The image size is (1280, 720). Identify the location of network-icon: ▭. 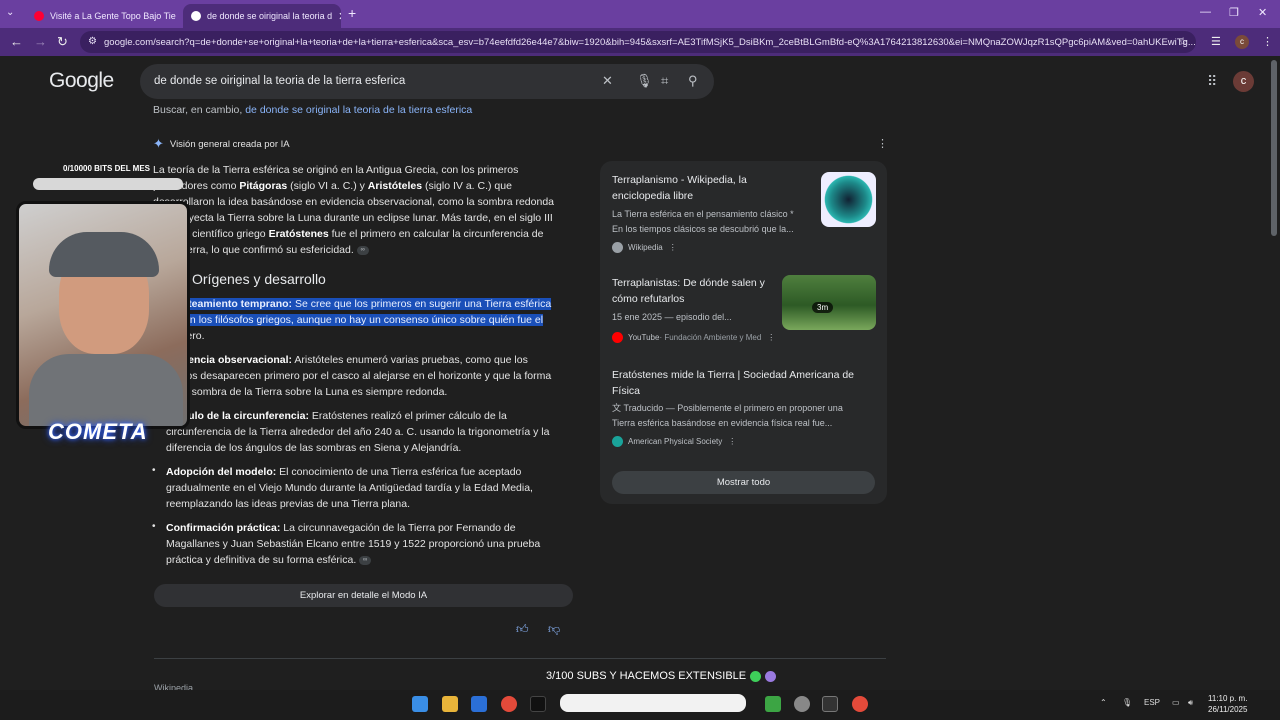
(1176, 702).